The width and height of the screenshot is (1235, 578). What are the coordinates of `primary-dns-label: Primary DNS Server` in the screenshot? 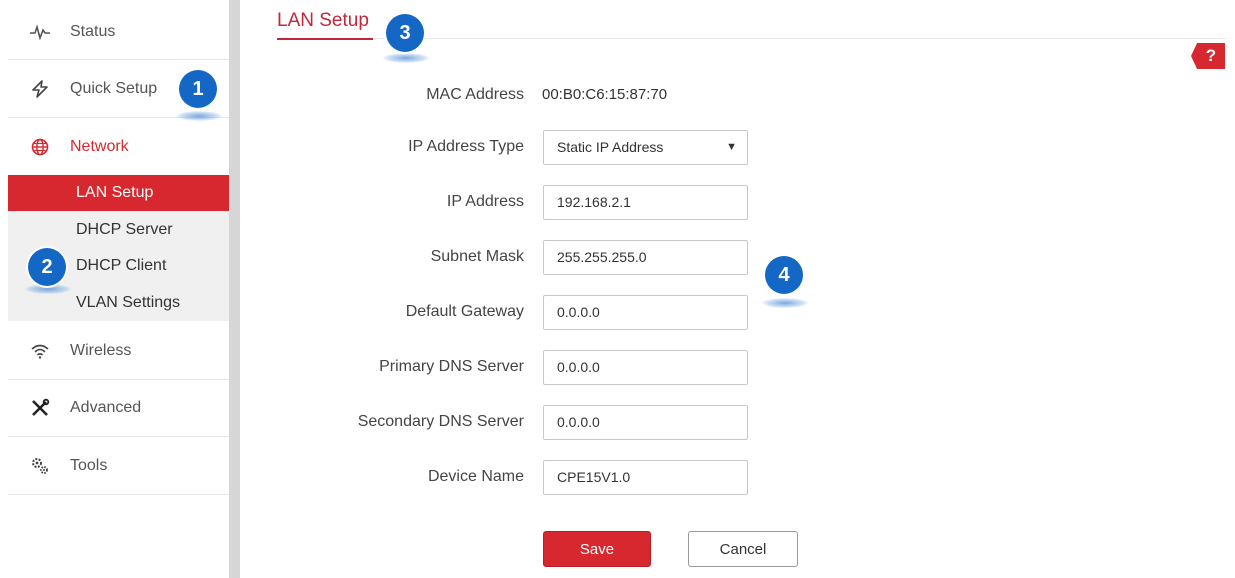 It's located at (451, 366).